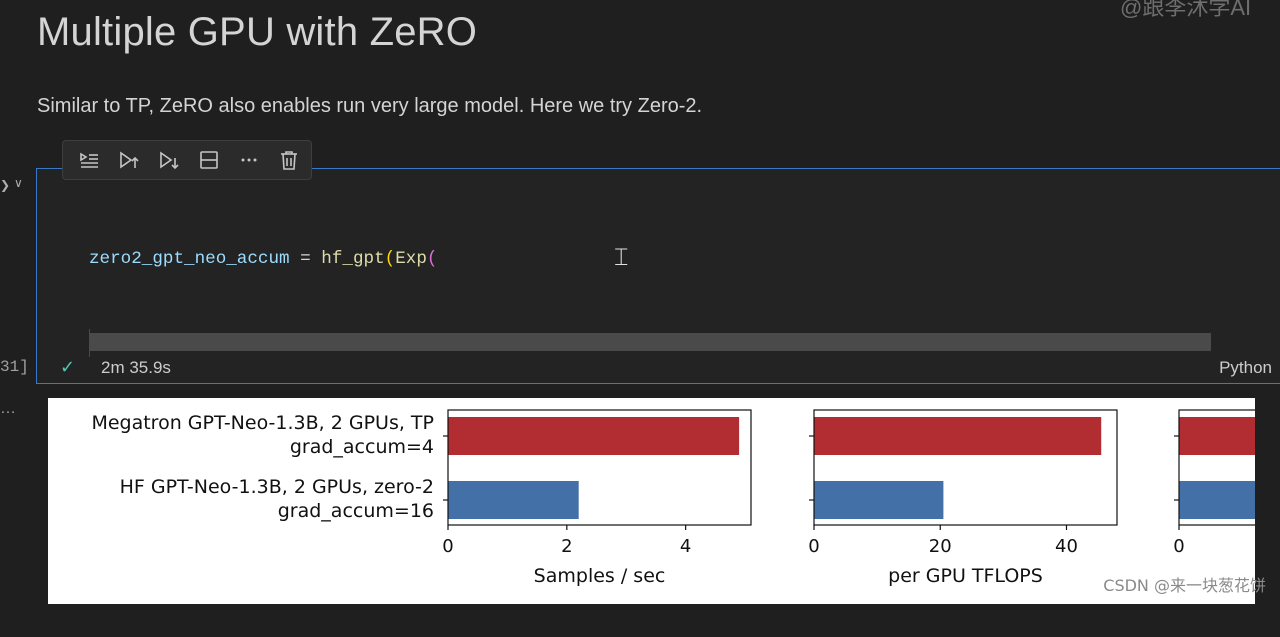 This screenshot has height=637, width=1280. Describe the element at coordinates (136, 367) in the screenshot. I see `execution-time: 2m 35.9s` at that location.